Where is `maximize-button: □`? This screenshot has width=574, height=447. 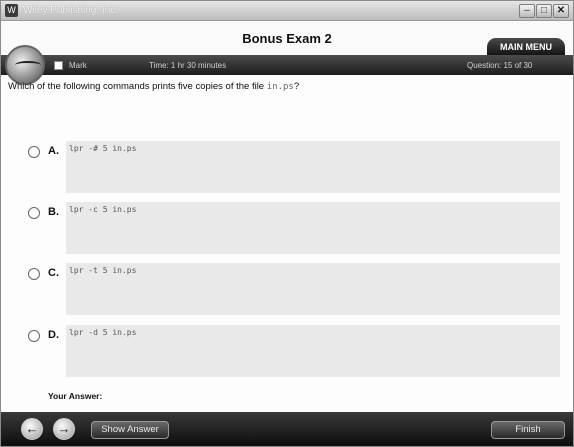
maximize-button: □ is located at coordinates (544, 11).